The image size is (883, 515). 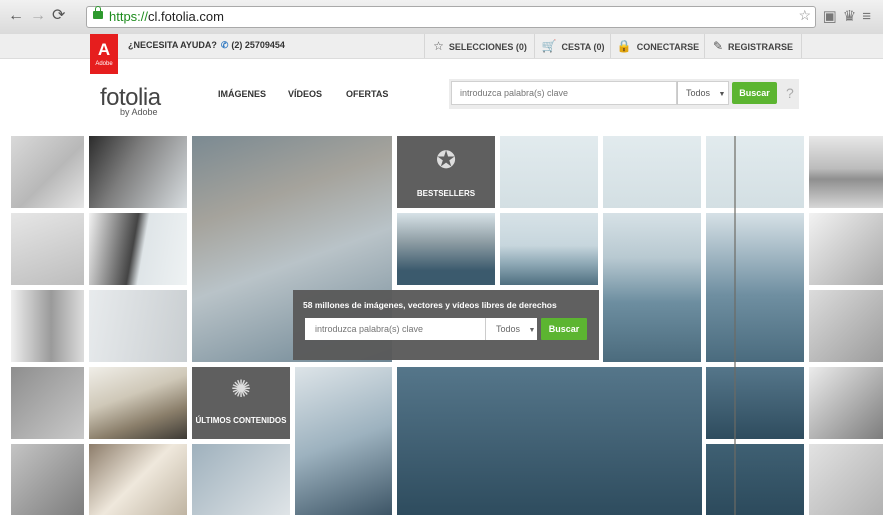 I want to click on browser-toolbar: ← → ⟳ https://cl.fotolia.com ☆ ▣♛≡, so click(x=441, y=17).